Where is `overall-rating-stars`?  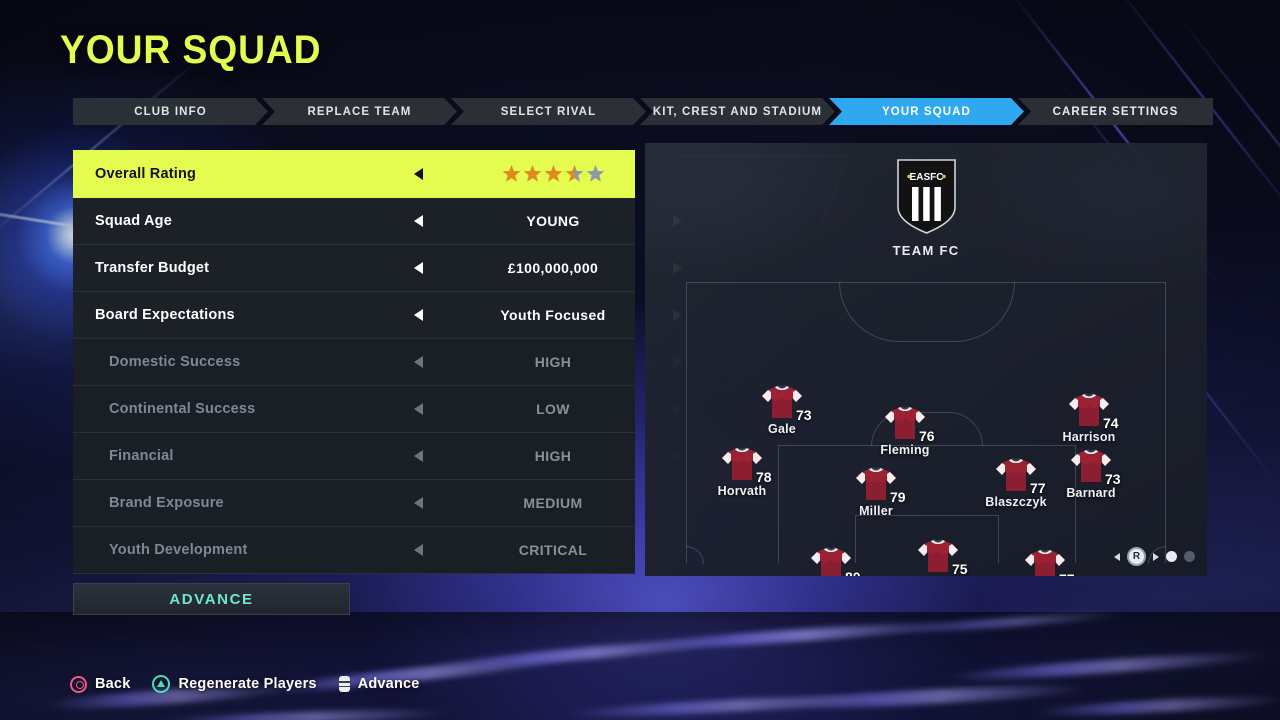 overall-rating-stars is located at coordinates (553, 173).